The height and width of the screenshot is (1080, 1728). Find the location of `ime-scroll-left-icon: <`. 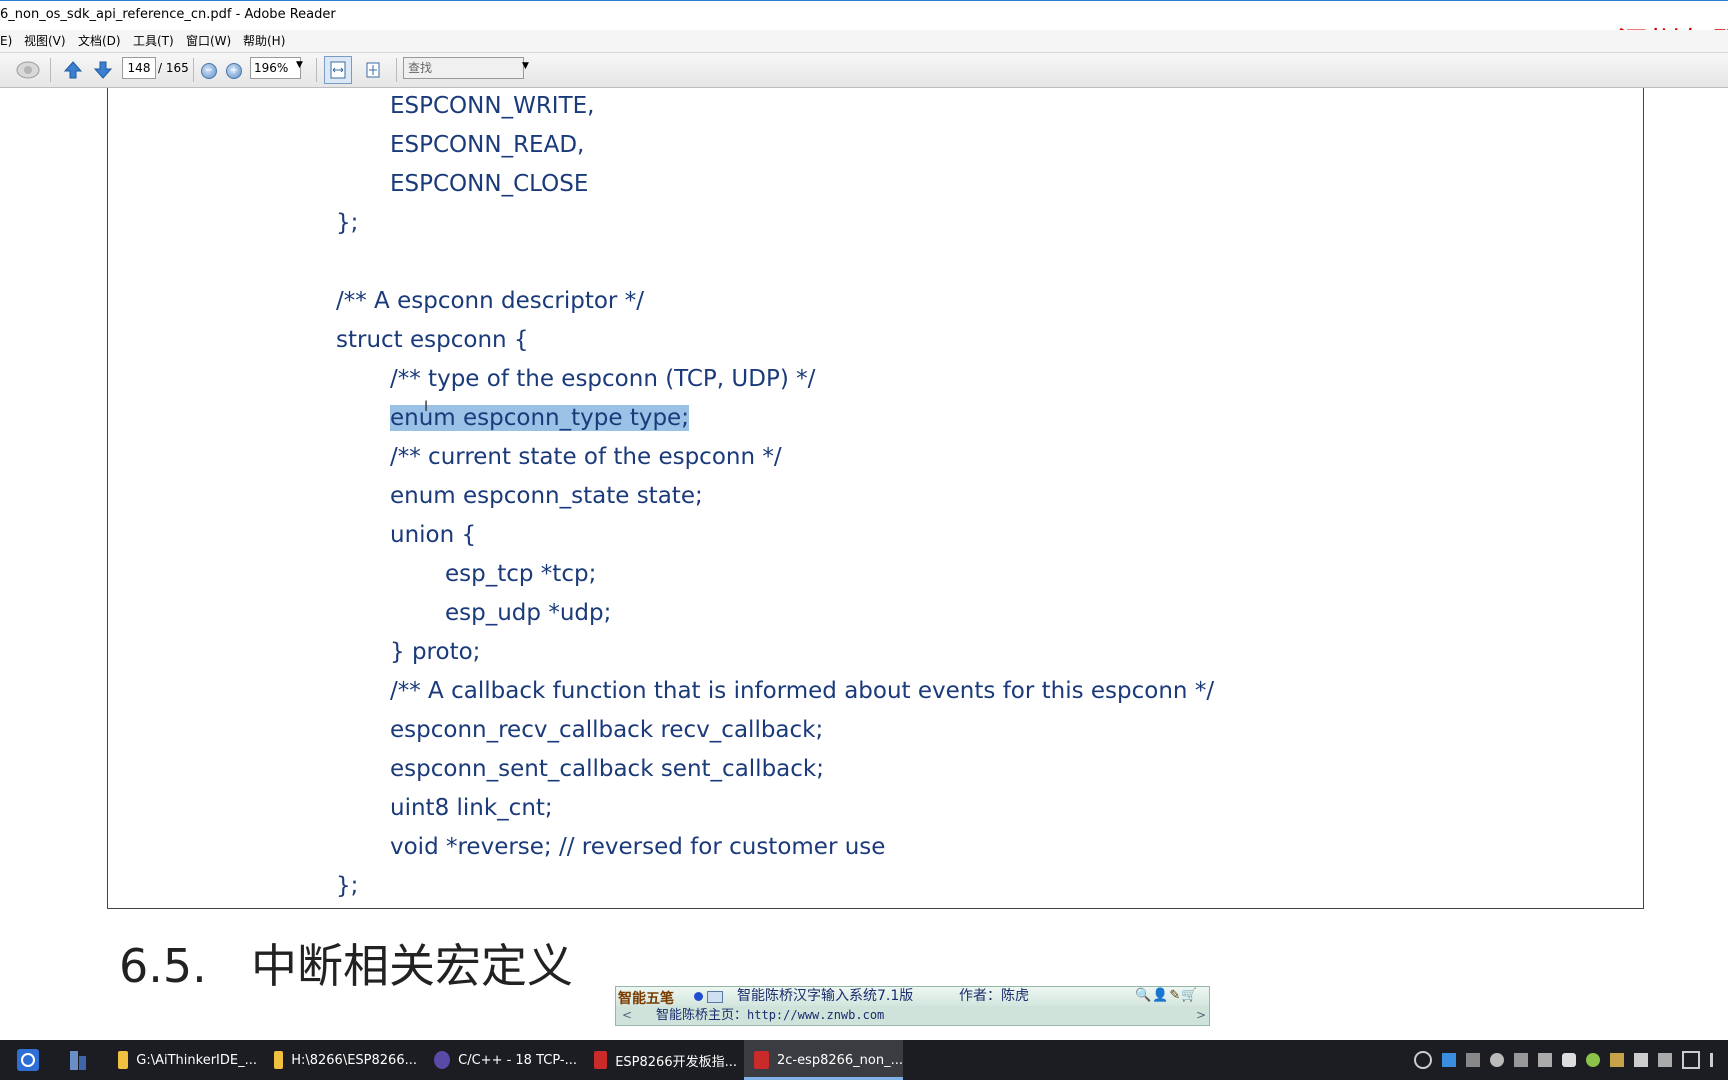

ime-scroll-left-icon: < is located at coordinates (627, 1015).